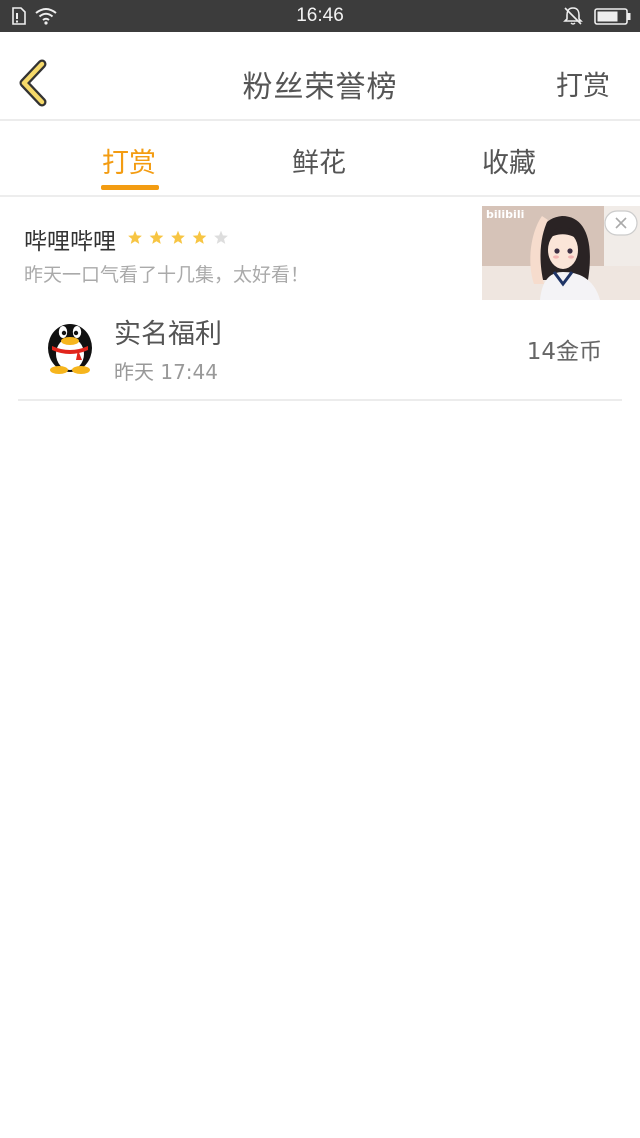  What do you see at coordinates (166, 372) in the screenshot?
I see `reward-time: 昨天 17:44` at bounding box center [166, 372].